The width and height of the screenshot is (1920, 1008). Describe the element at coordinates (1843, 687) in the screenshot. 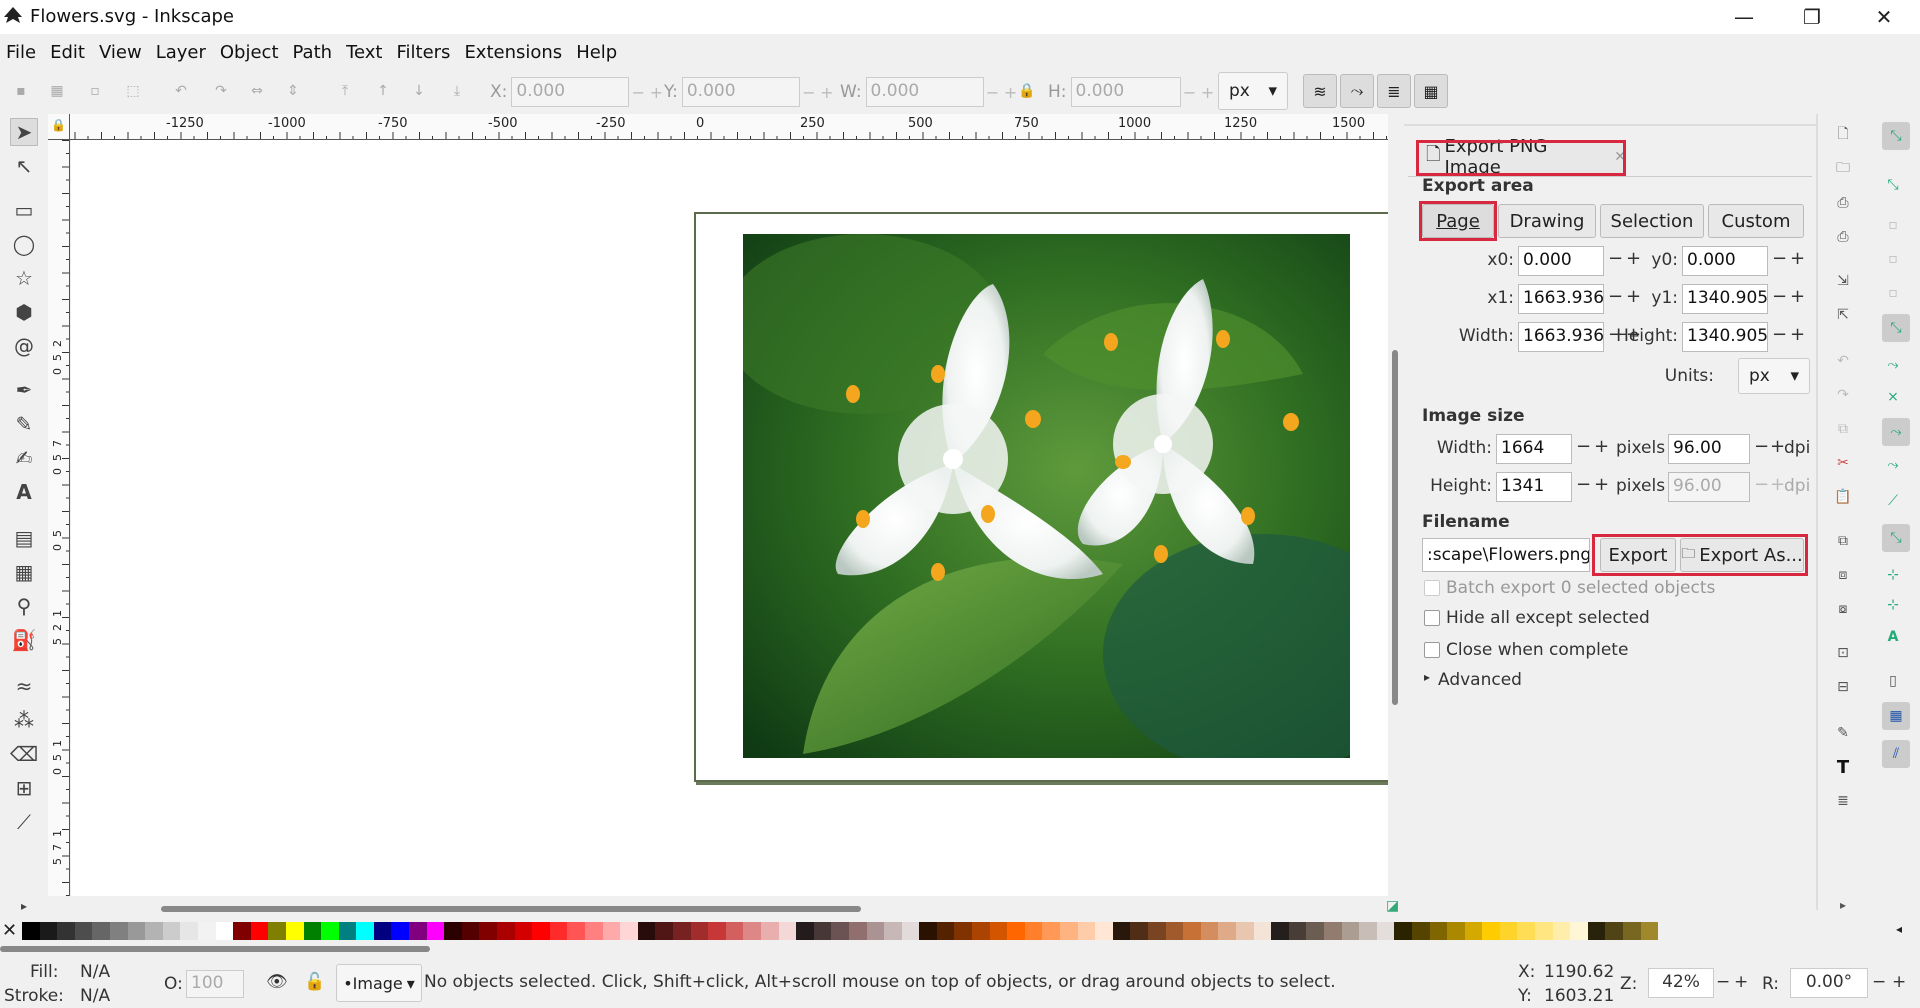

I see `ungroup-icon: ⊟` at that location.